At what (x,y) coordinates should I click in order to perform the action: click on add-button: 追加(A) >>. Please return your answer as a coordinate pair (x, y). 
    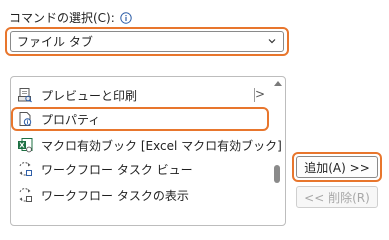
    Looking at the image, I should click on (337, 167).